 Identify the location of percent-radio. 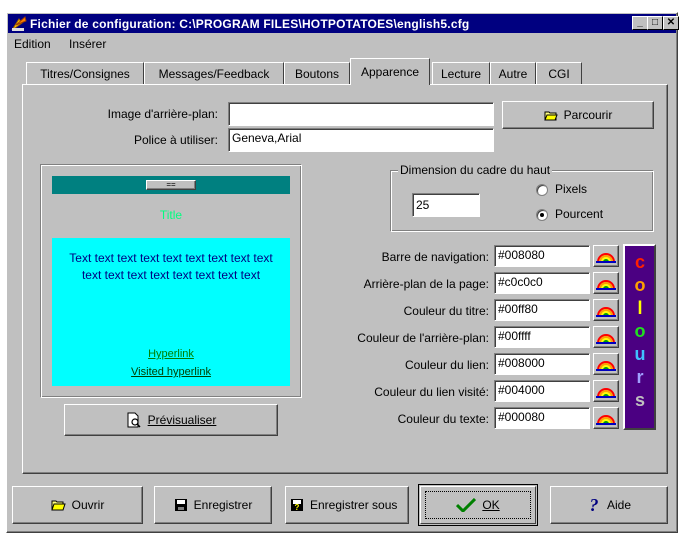
(542, 215).